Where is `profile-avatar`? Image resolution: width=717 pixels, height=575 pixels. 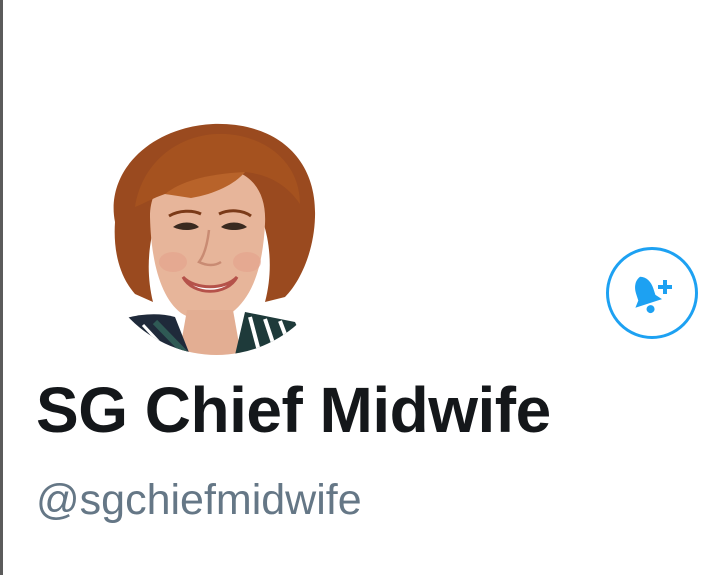
profile-avatar is located at coordinates (216, 233).